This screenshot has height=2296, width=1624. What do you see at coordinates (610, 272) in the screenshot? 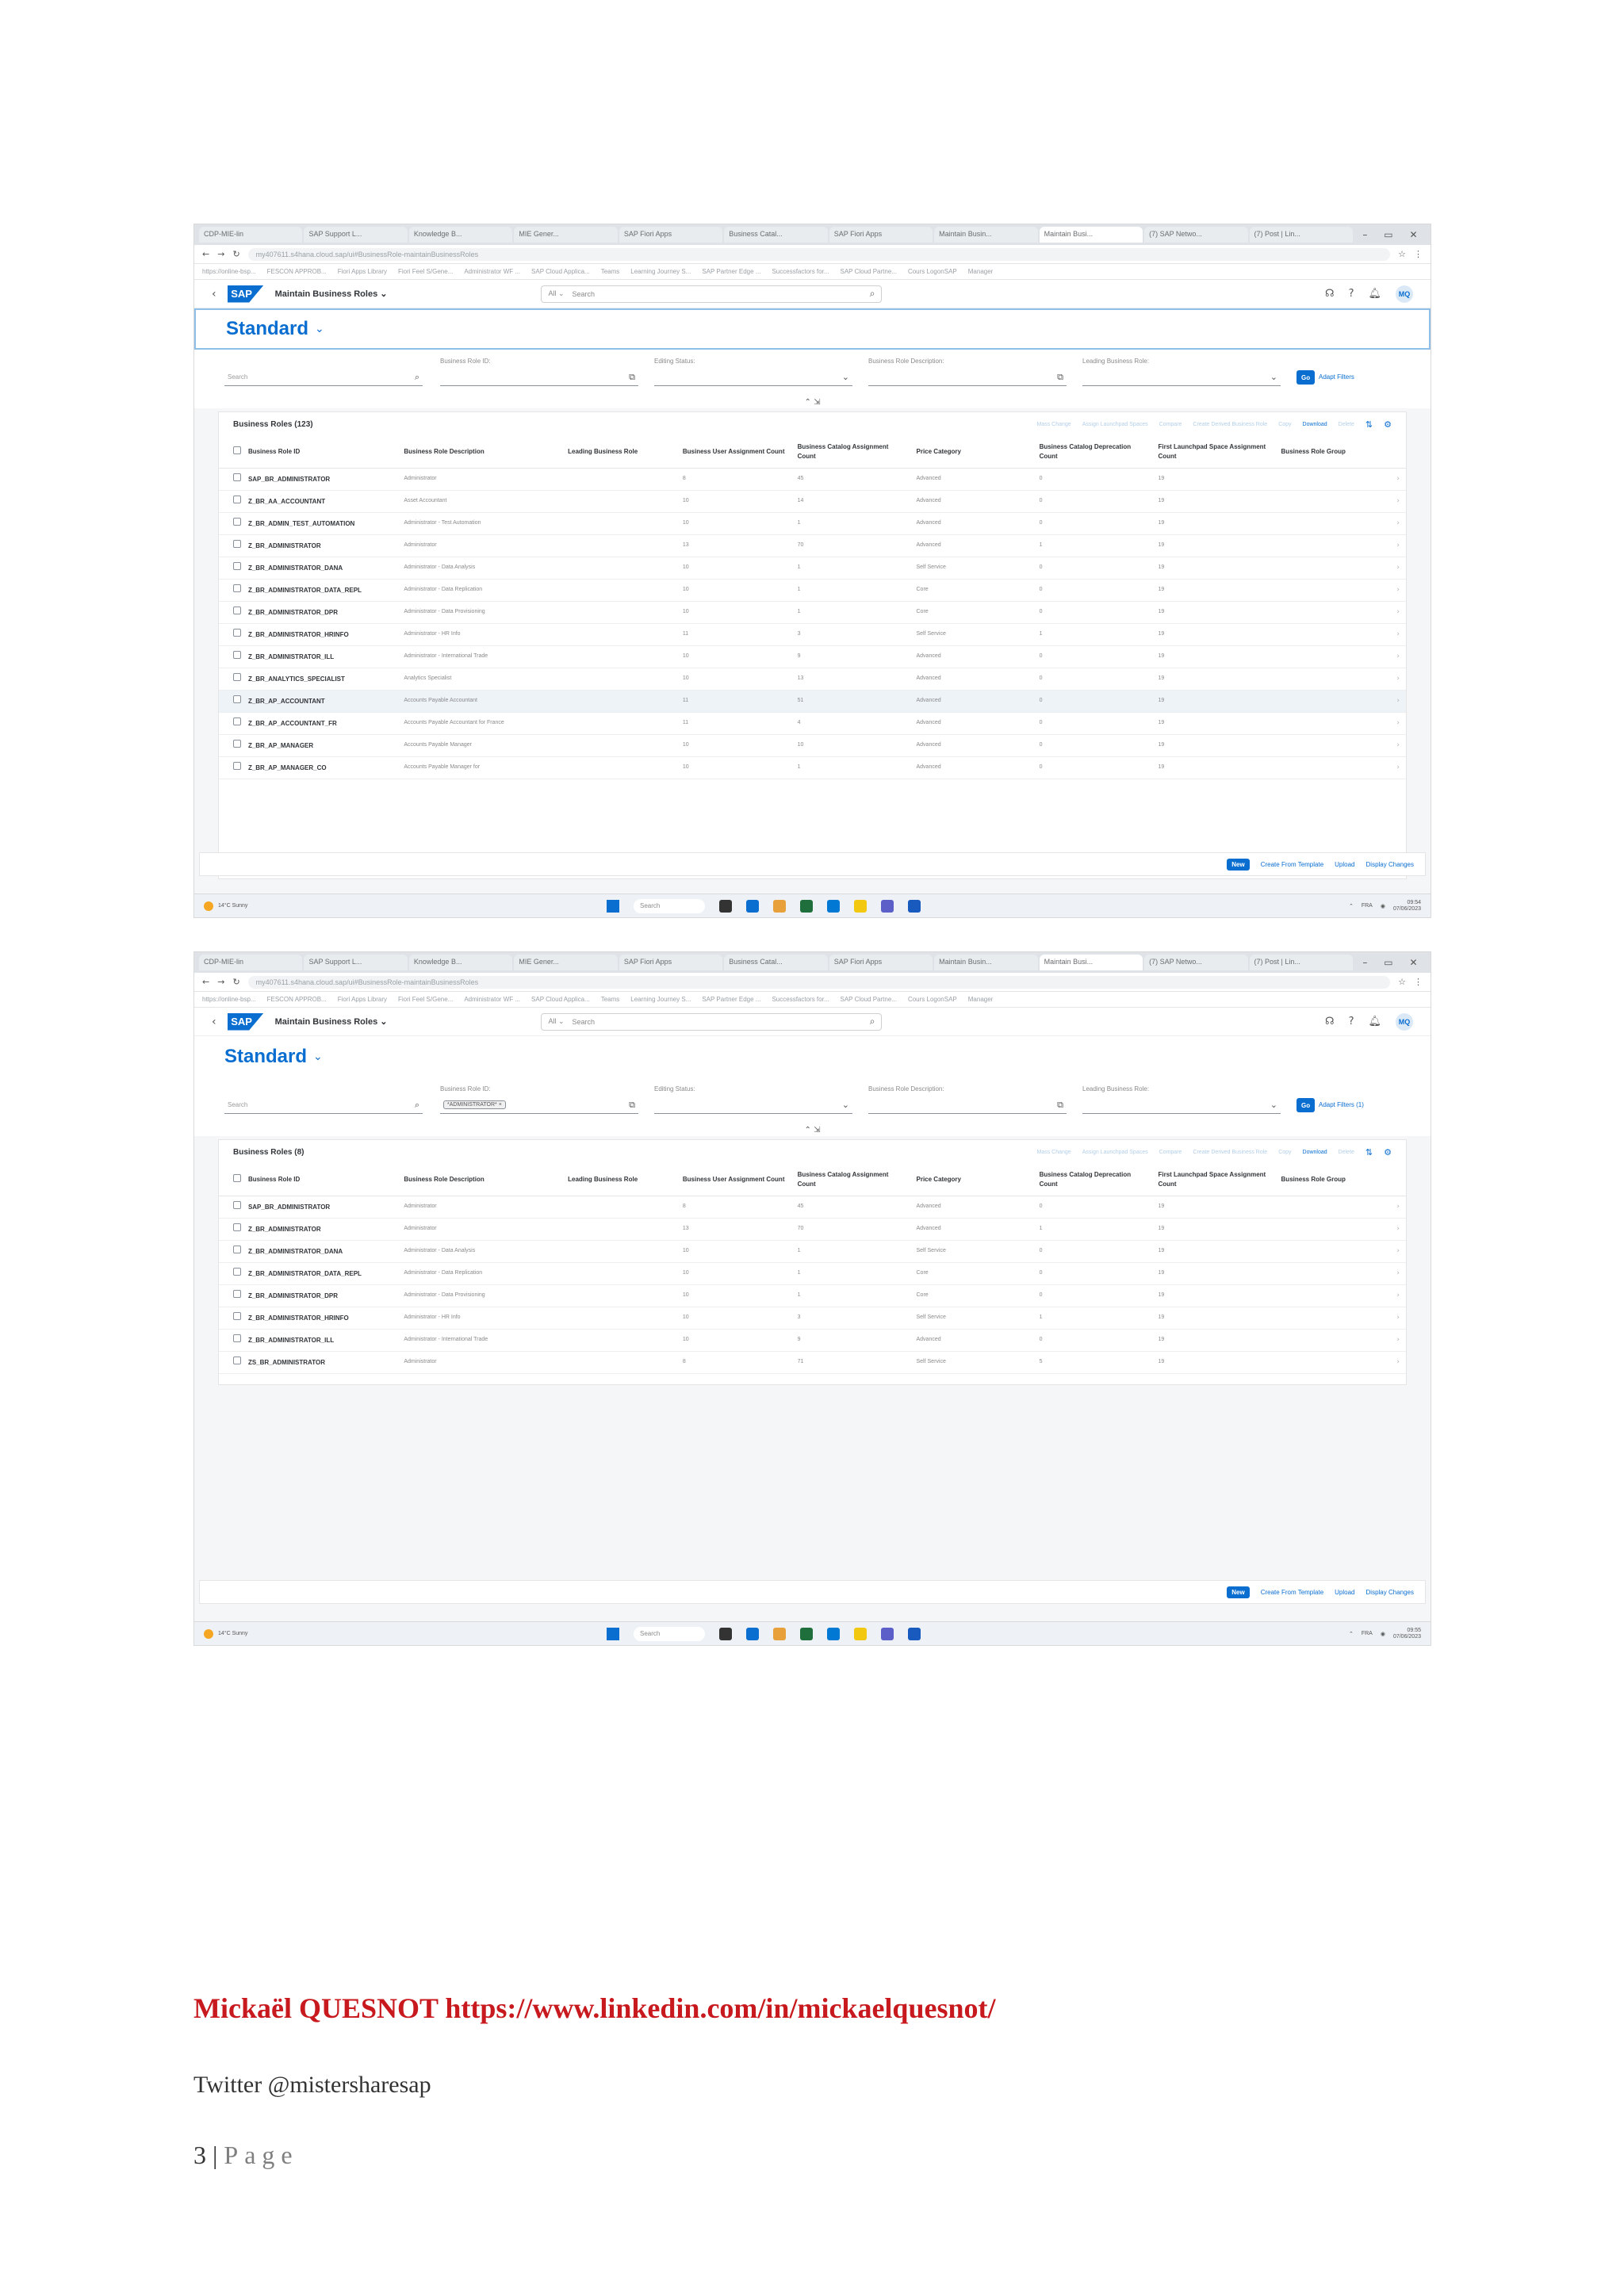
I see `bookmark: Teams` at bounding box center [610, 272].